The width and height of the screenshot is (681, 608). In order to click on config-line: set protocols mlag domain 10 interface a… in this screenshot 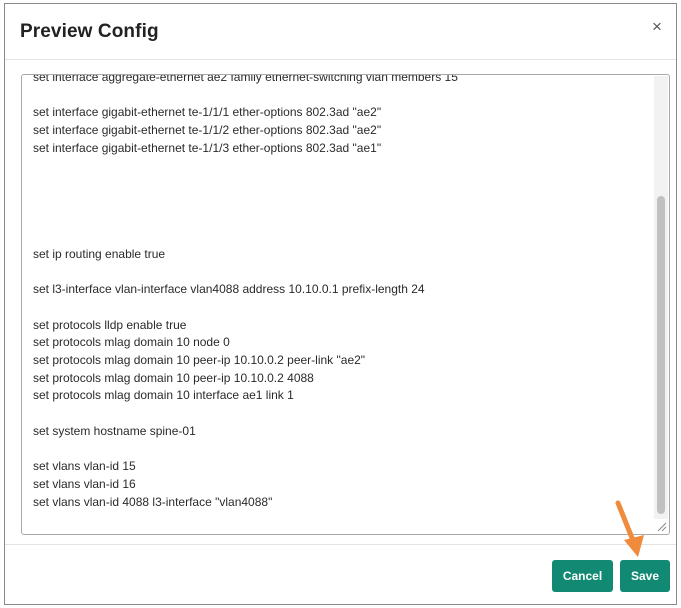, I will do `click(163, 395)`.